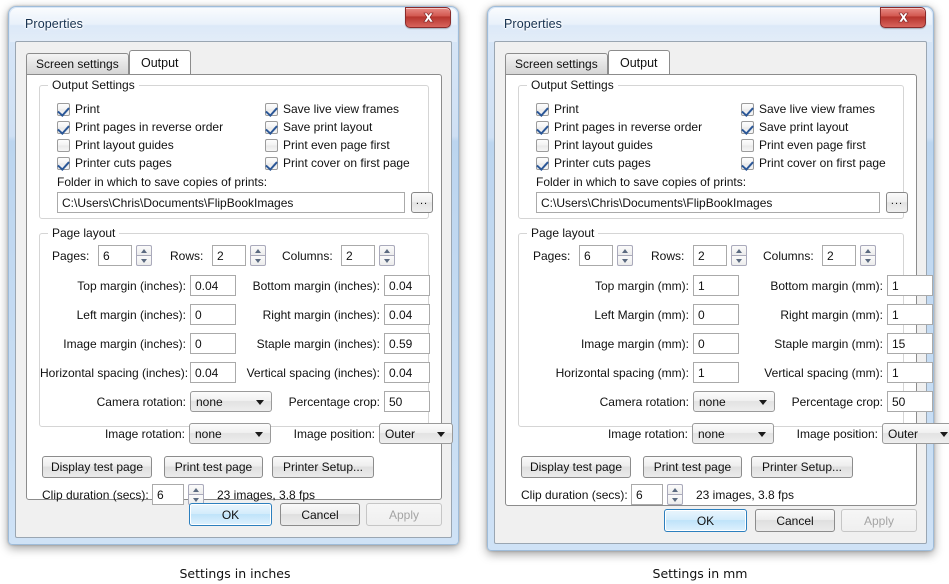  What do you see at coordinates (910, 372) in the screenshot?
I see `vertical-spacing-input: 1` at bounding box center [910, 372].